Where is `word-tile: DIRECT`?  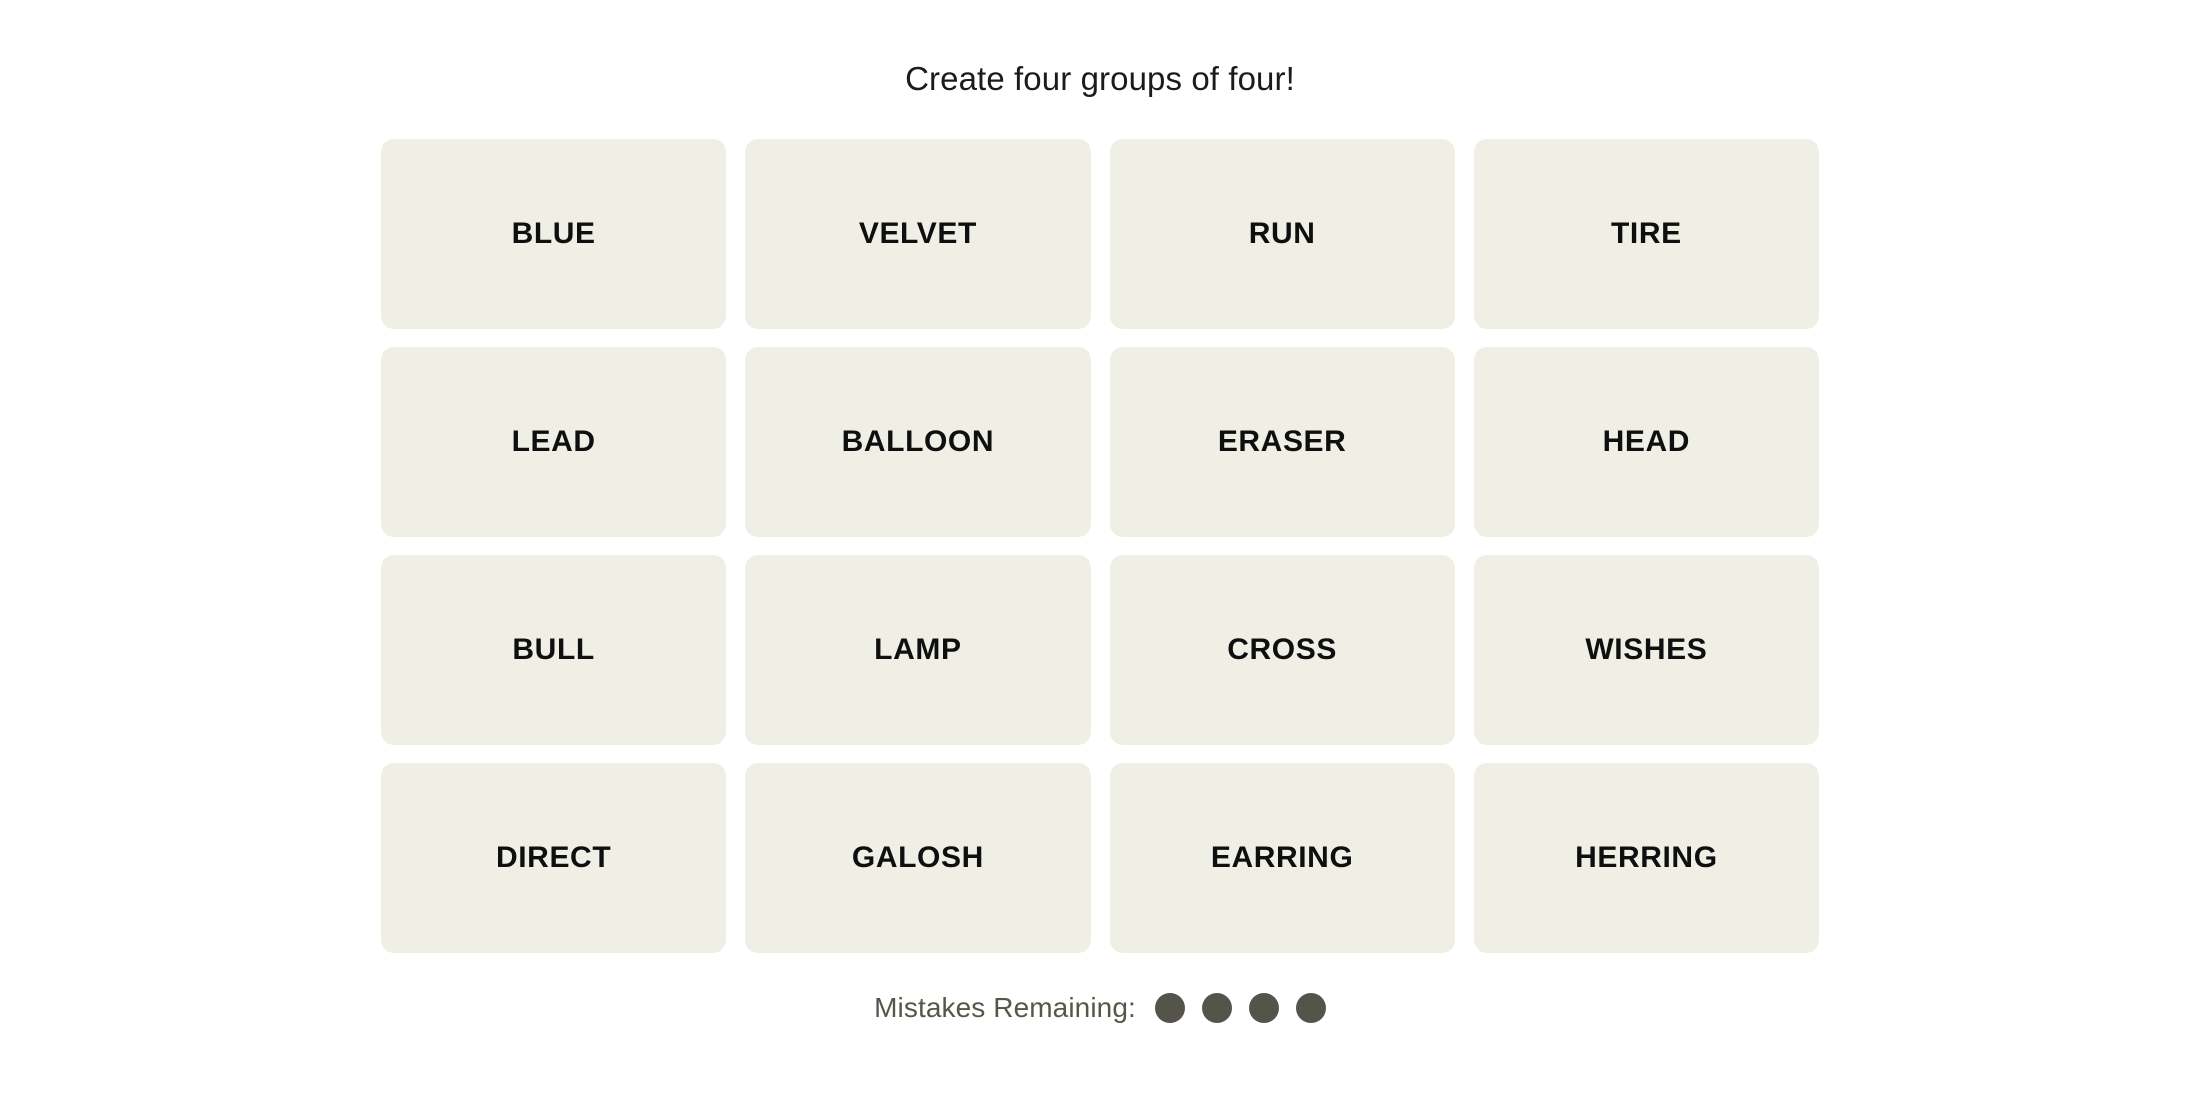 word-tile: DIRECT is located at coordinates (554, 858).